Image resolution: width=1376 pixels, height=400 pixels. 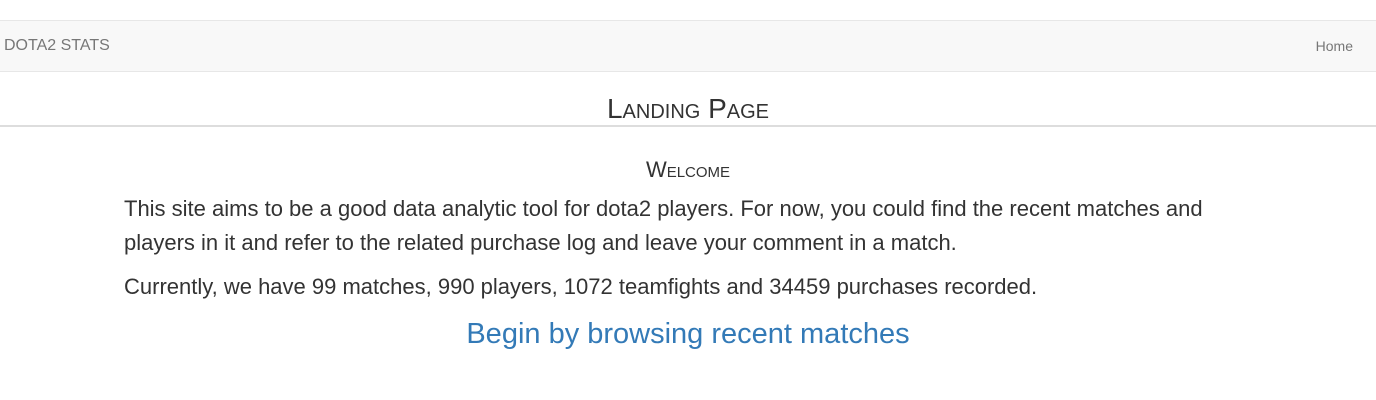 I want to click on title-divider, so click(x=688, y=126).